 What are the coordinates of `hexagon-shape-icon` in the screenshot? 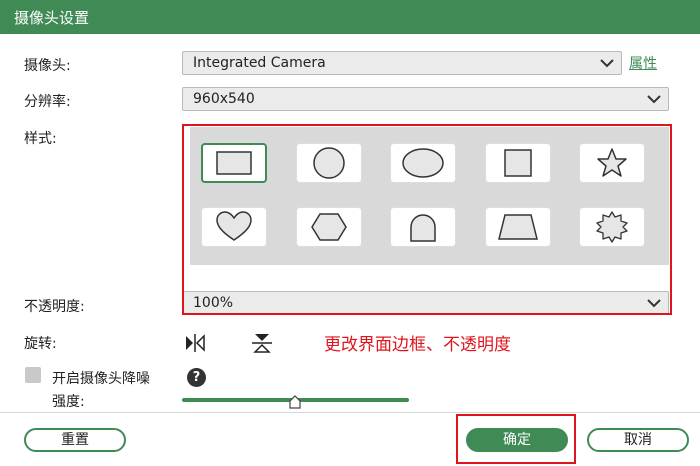 It's located at (329, 227).